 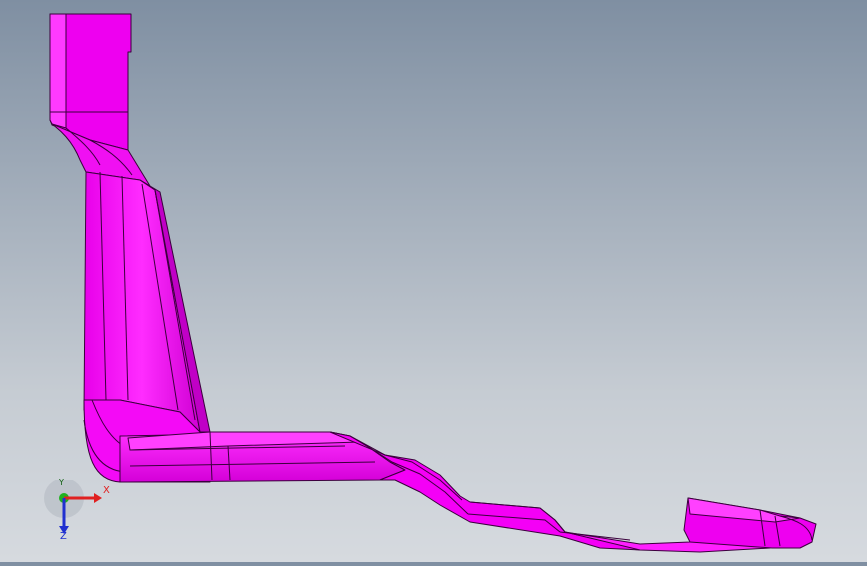 I want to click on top-tab-front, so click(x=58, y=71).